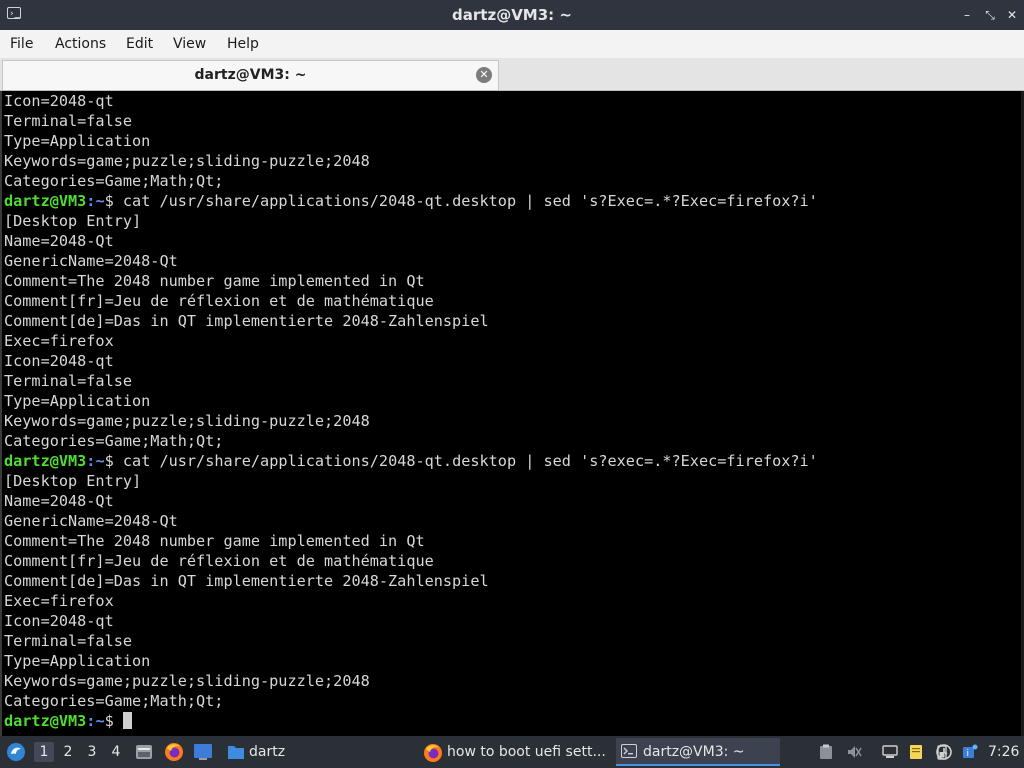 This screenshot has height=768, width=1024. I want to click on network-icon, so click(890, 752).